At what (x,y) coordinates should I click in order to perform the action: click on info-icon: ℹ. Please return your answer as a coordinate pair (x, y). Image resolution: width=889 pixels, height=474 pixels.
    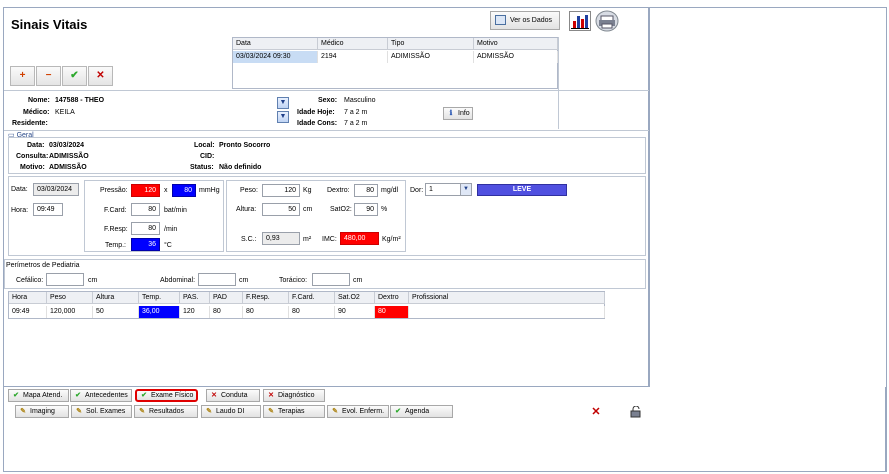
    Looking at the image, I should click on (451, 113).